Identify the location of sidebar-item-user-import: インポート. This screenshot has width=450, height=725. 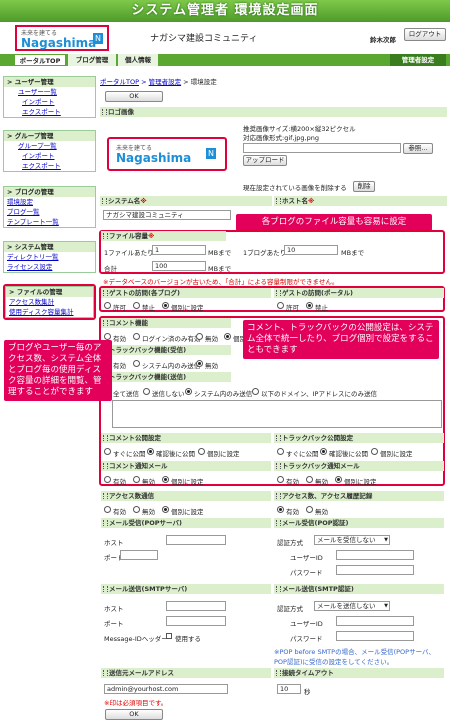
(49, 102).